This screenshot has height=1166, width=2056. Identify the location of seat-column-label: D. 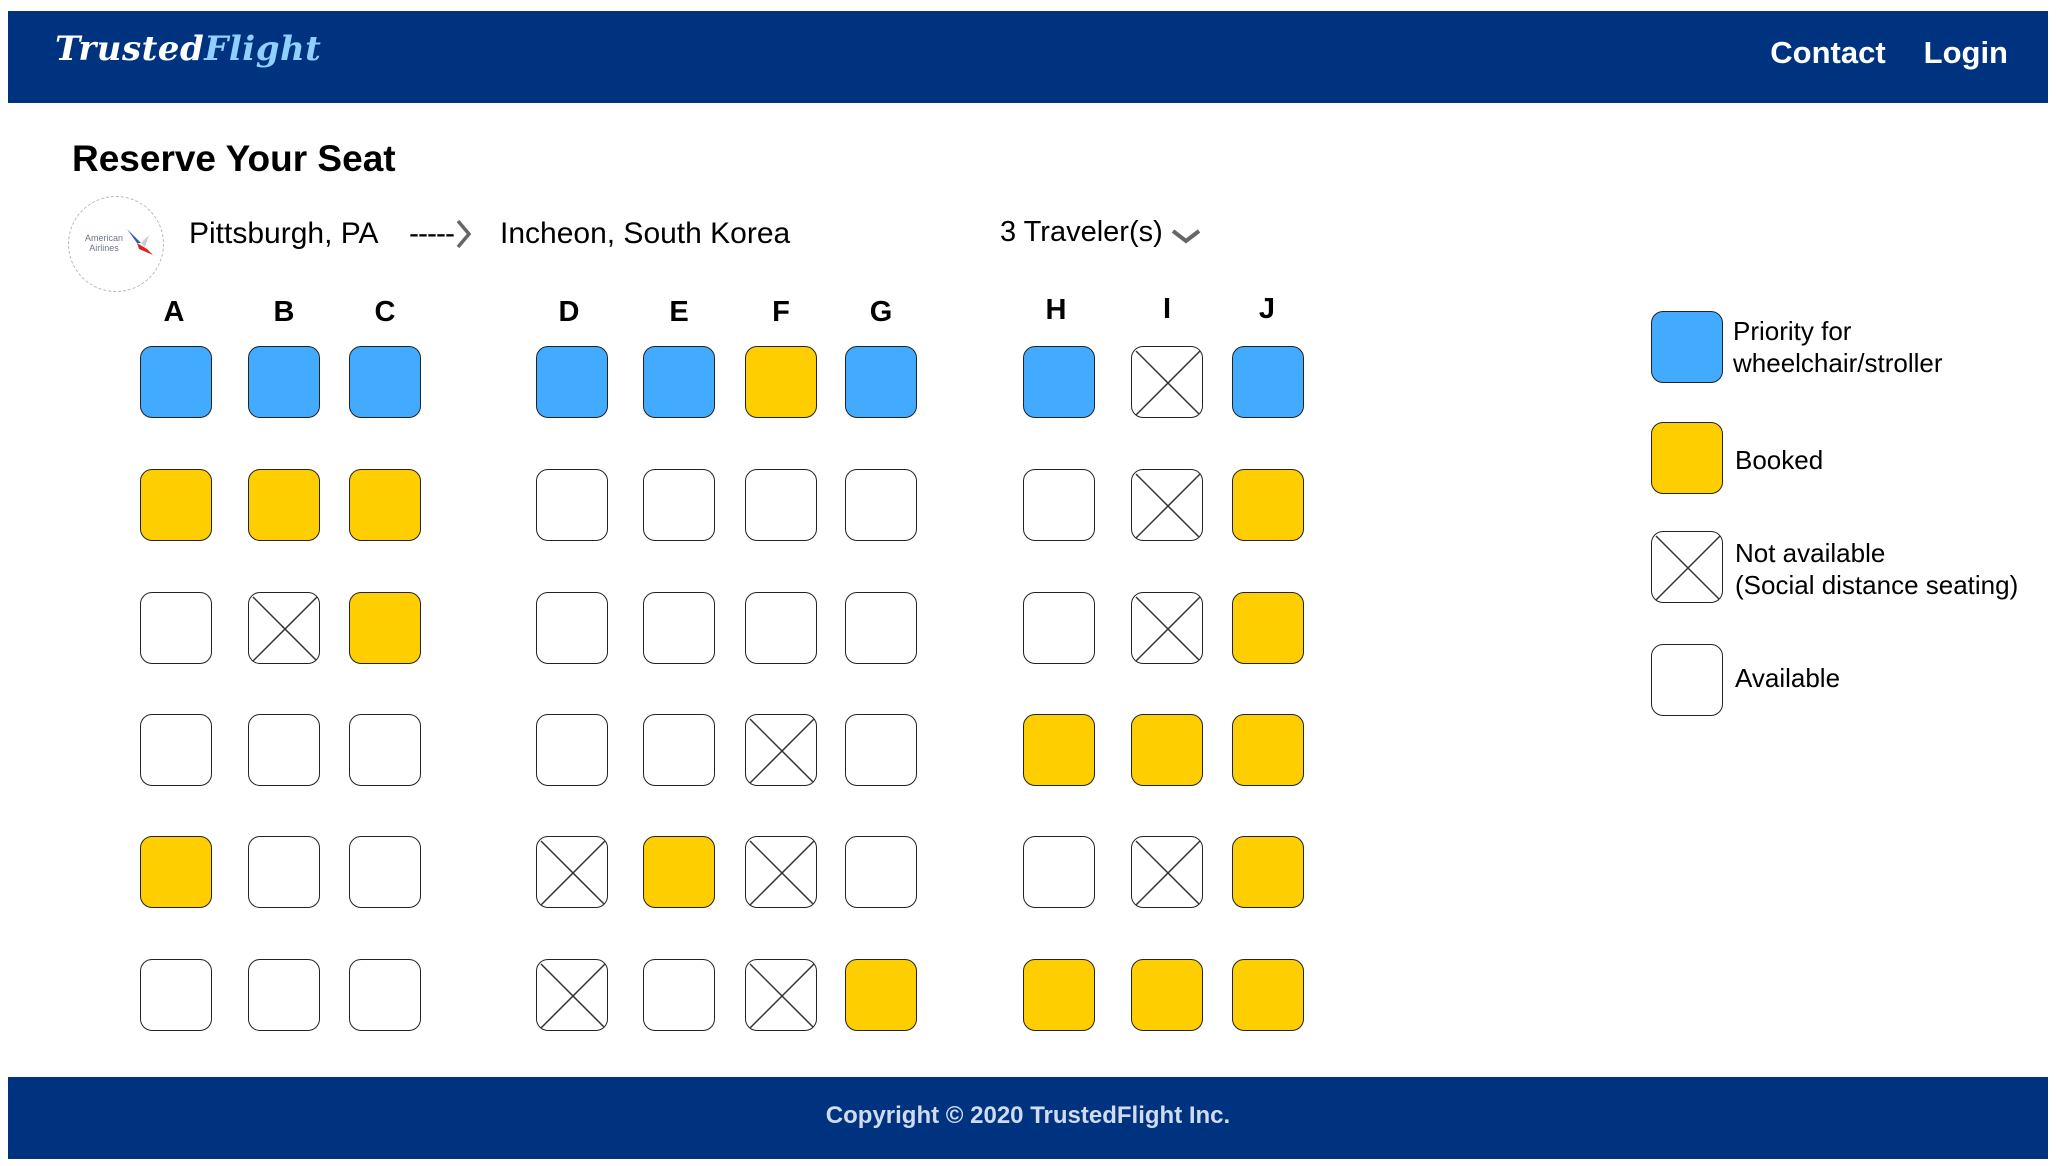
(569, 312).